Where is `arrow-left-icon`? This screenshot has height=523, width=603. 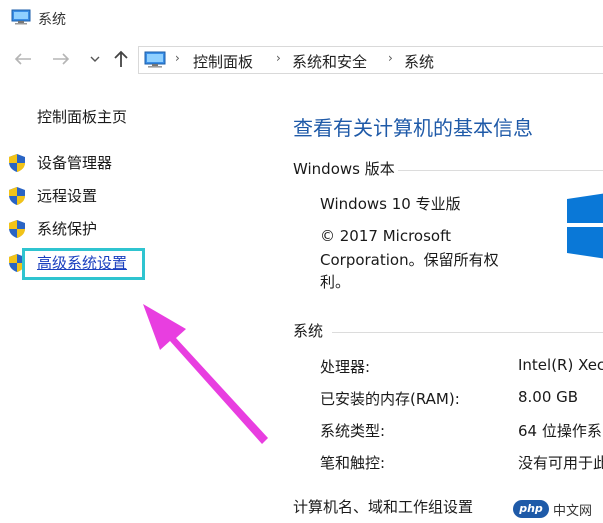 arrow-left-icon is located at coordinates (23, 59).